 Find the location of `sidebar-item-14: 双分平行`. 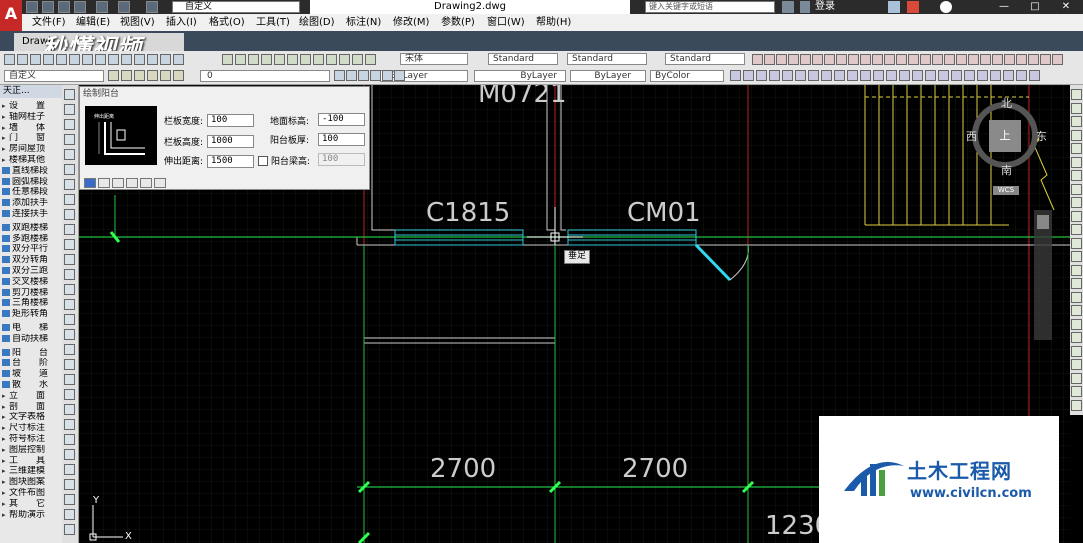

sidebar-item-14: 双分平行 is located at coordinates (31, 249).